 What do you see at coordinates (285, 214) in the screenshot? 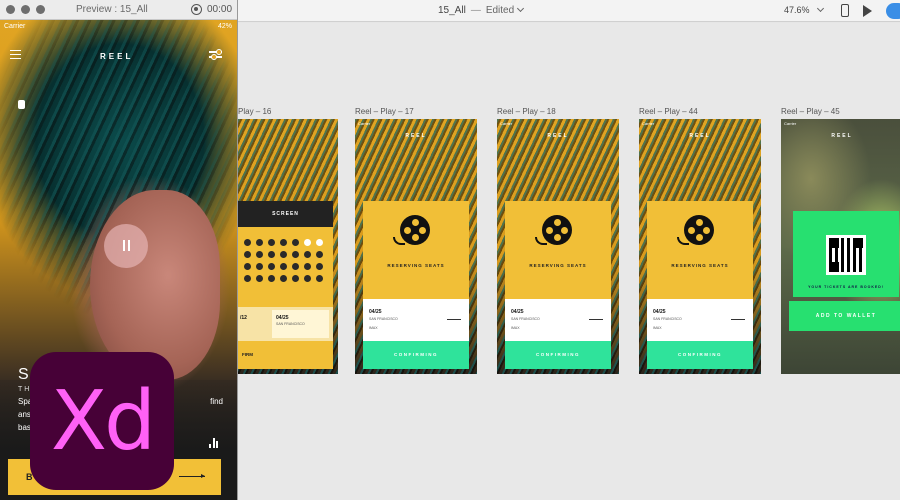
I see `screen-bar: SCREEN` at bounding box center [285, 214].